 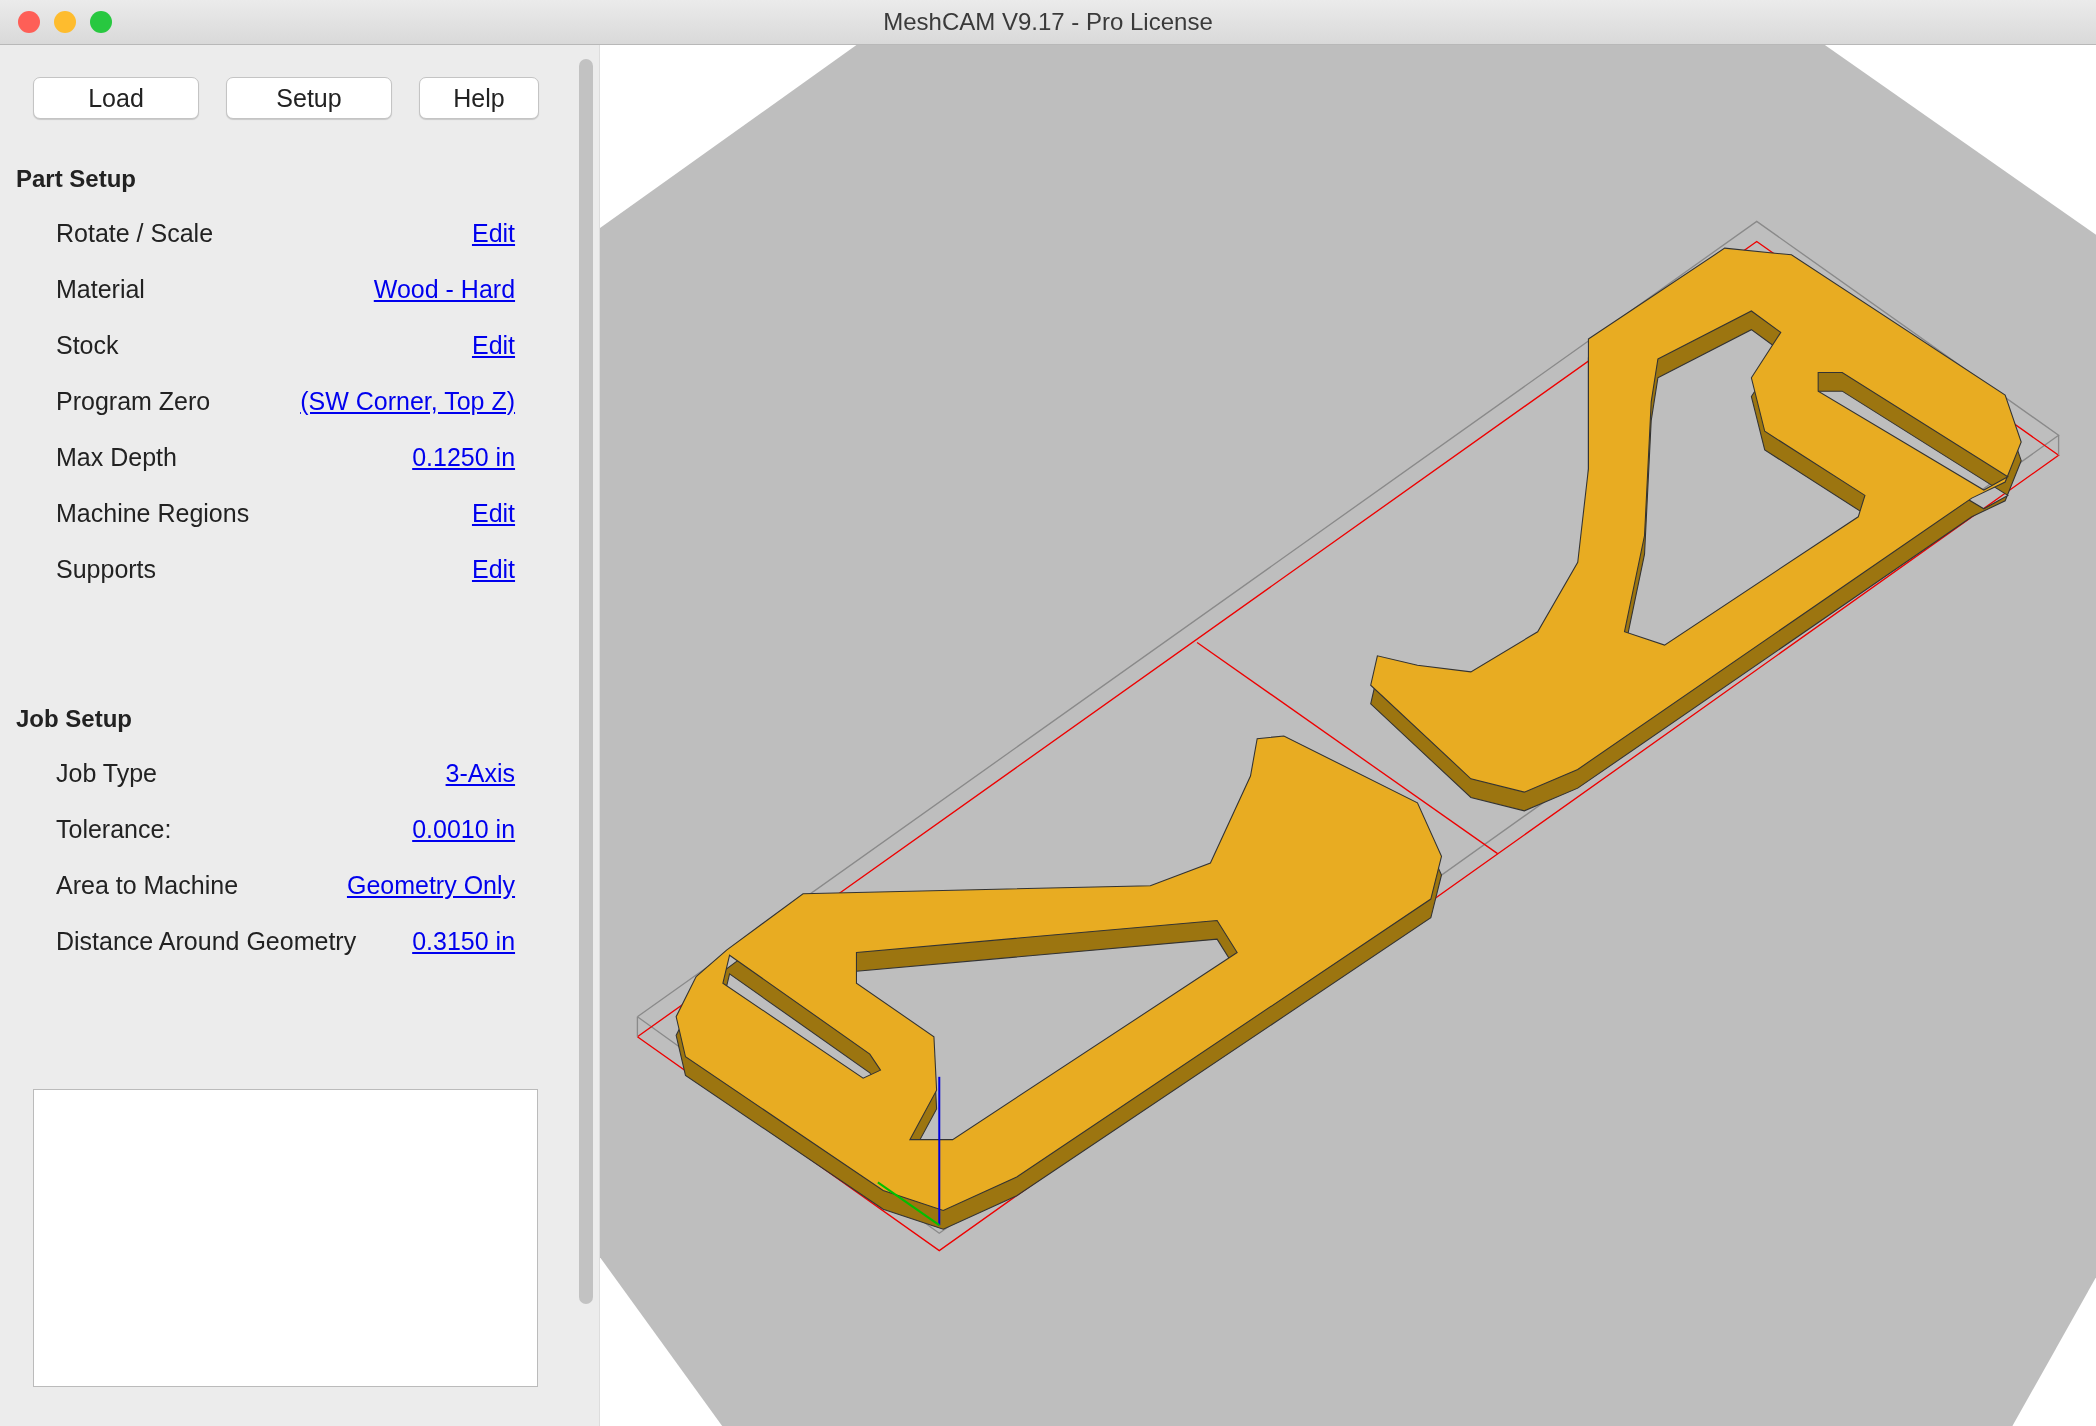 What do you see at coordinates (114, 829) in the screenshot?
I see `setting-label: Tolerance:` at bounding box center [114, 829].